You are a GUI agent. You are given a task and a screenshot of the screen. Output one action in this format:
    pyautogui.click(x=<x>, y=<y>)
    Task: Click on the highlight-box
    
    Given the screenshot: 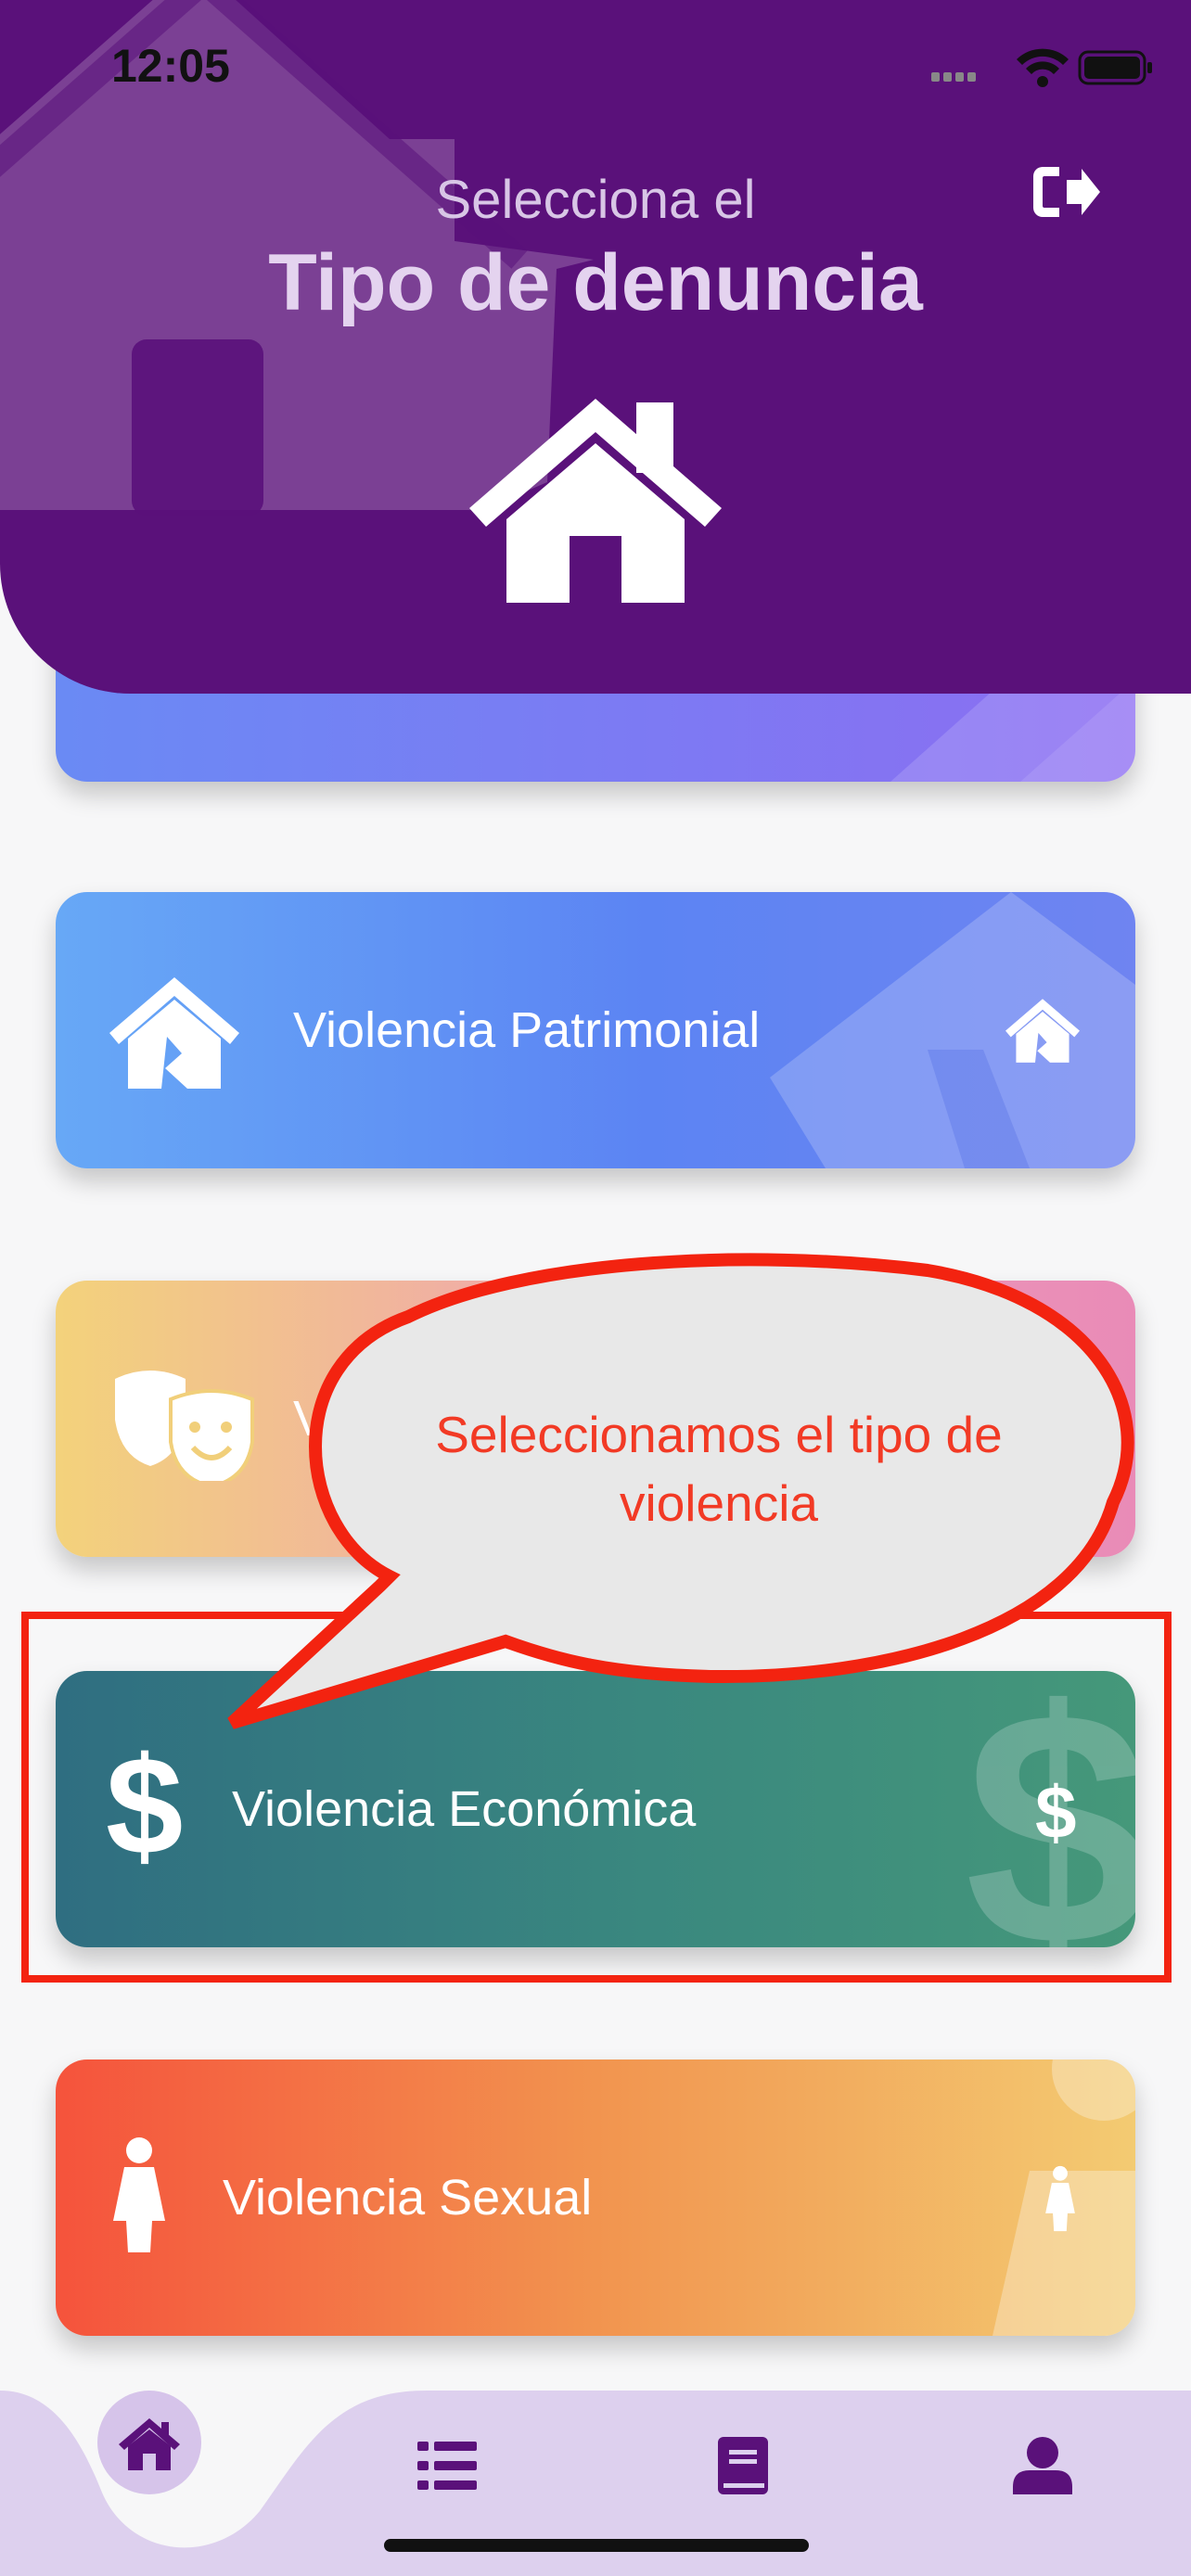 What is the action you would take?
    pyautogui.click(x=597, y=1798)
    